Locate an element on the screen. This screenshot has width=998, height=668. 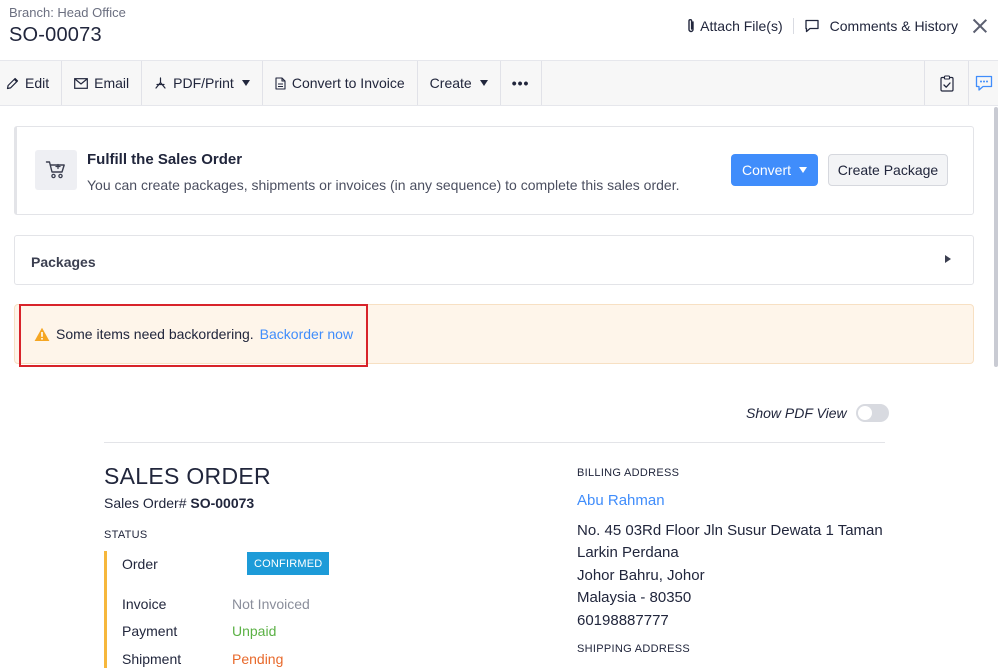
pdf-view-label: Show PDF View is located at coordinates (796, 413).